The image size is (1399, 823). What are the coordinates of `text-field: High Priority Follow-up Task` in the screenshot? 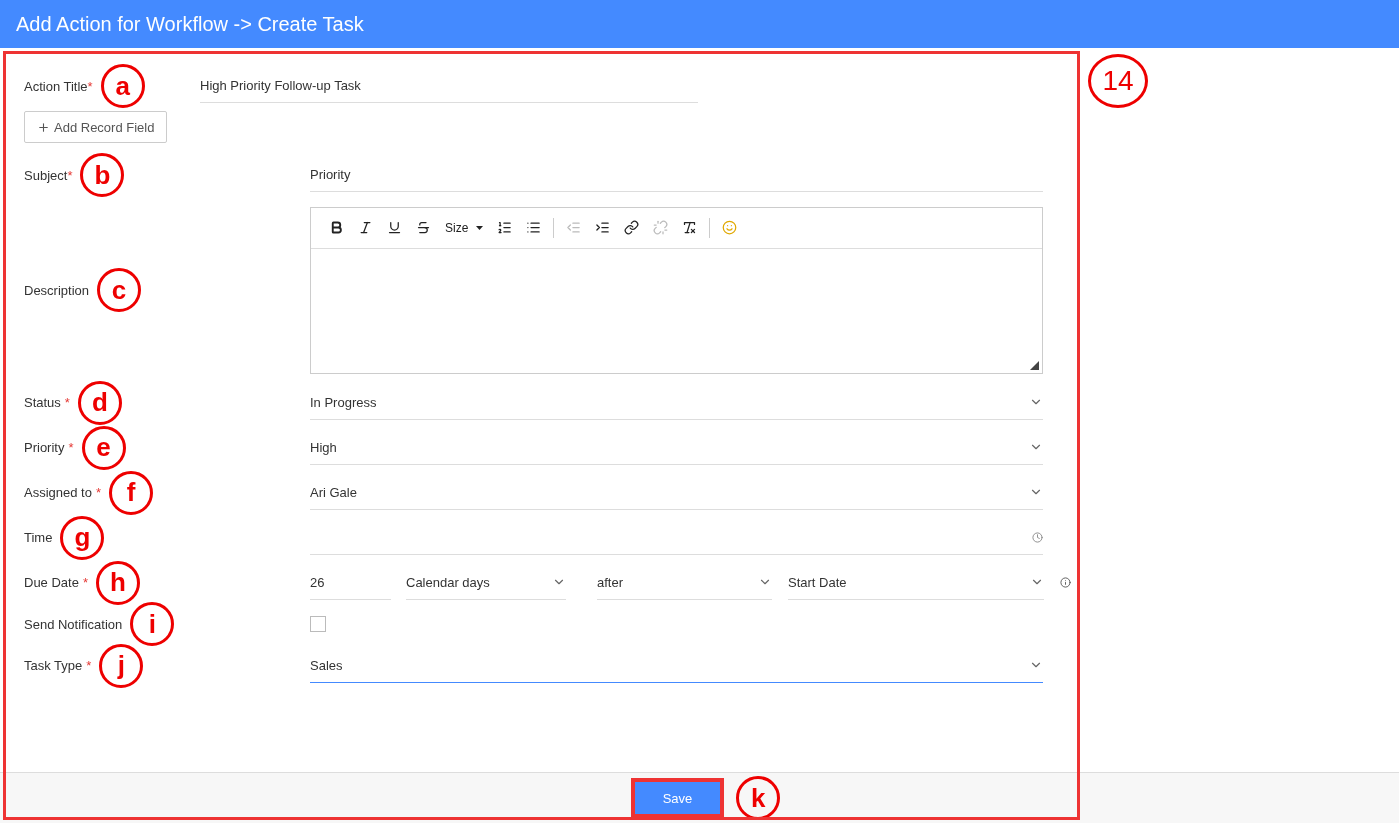 It's located at (449, 86).